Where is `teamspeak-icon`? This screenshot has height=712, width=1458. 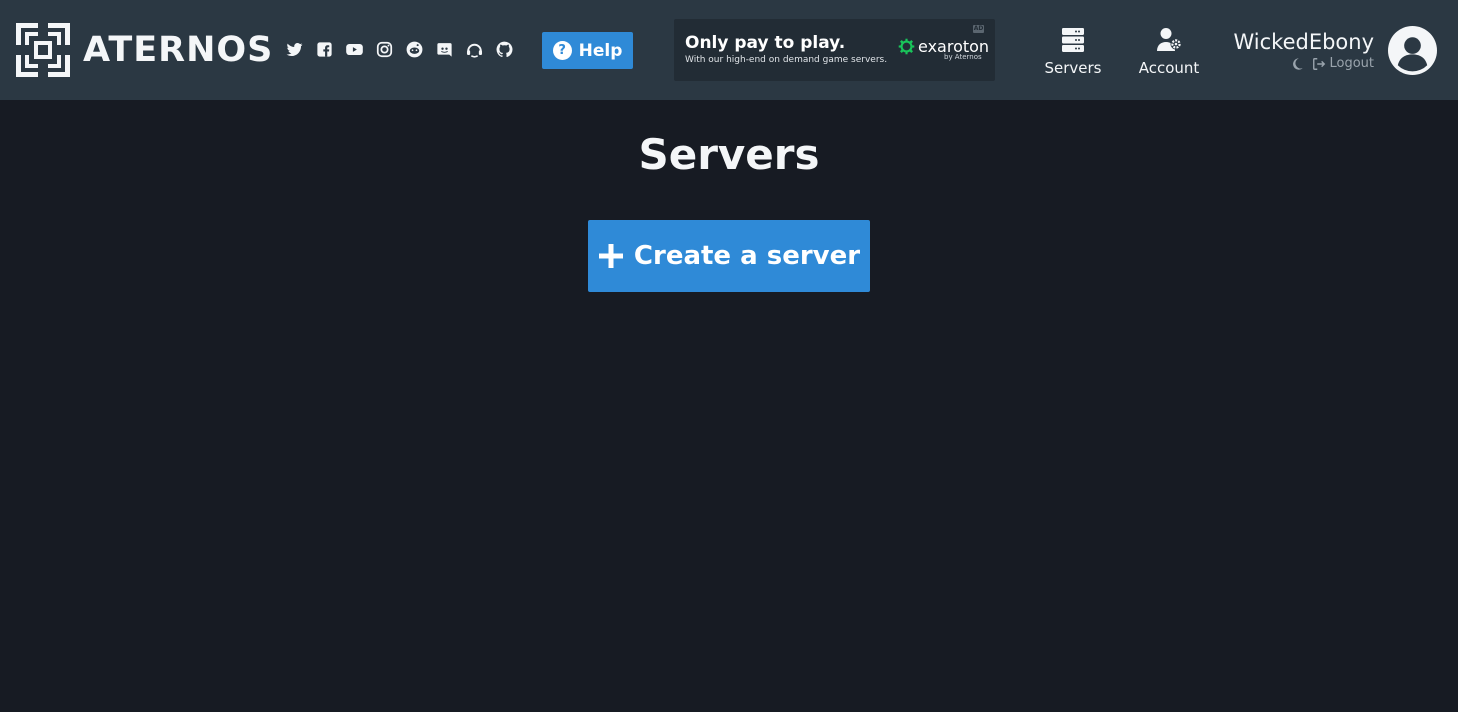
teamspeak-icon is located at coordinates (474, 49).